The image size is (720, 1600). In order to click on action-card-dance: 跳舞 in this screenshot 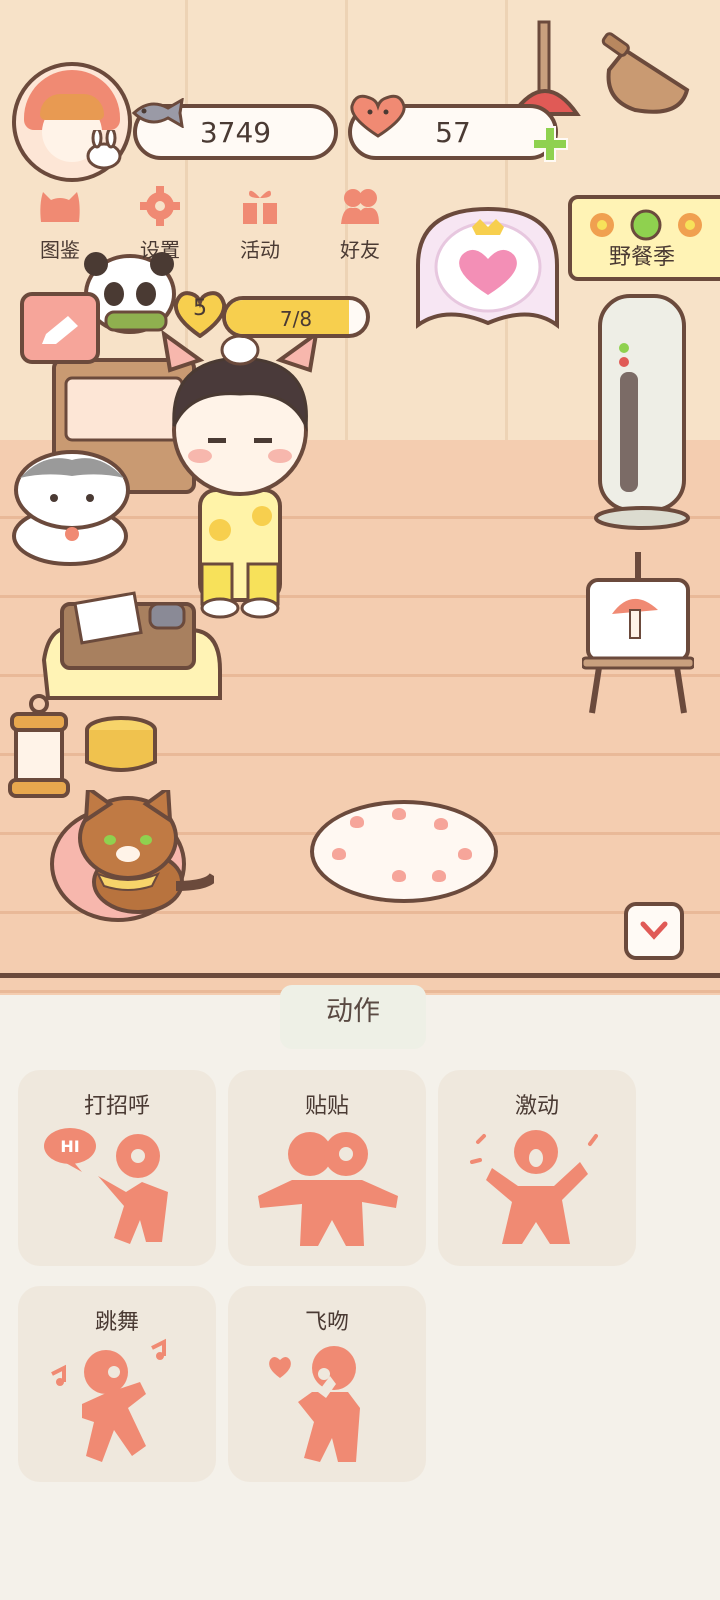, I will do `click(117, 1384)`.